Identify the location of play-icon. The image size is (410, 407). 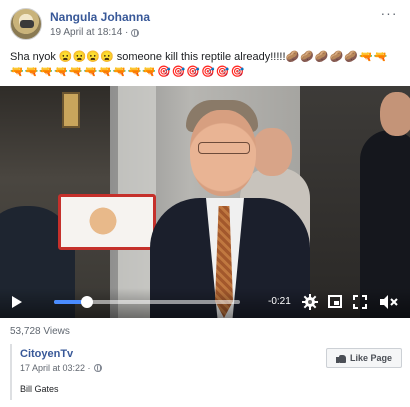
(17, 302).